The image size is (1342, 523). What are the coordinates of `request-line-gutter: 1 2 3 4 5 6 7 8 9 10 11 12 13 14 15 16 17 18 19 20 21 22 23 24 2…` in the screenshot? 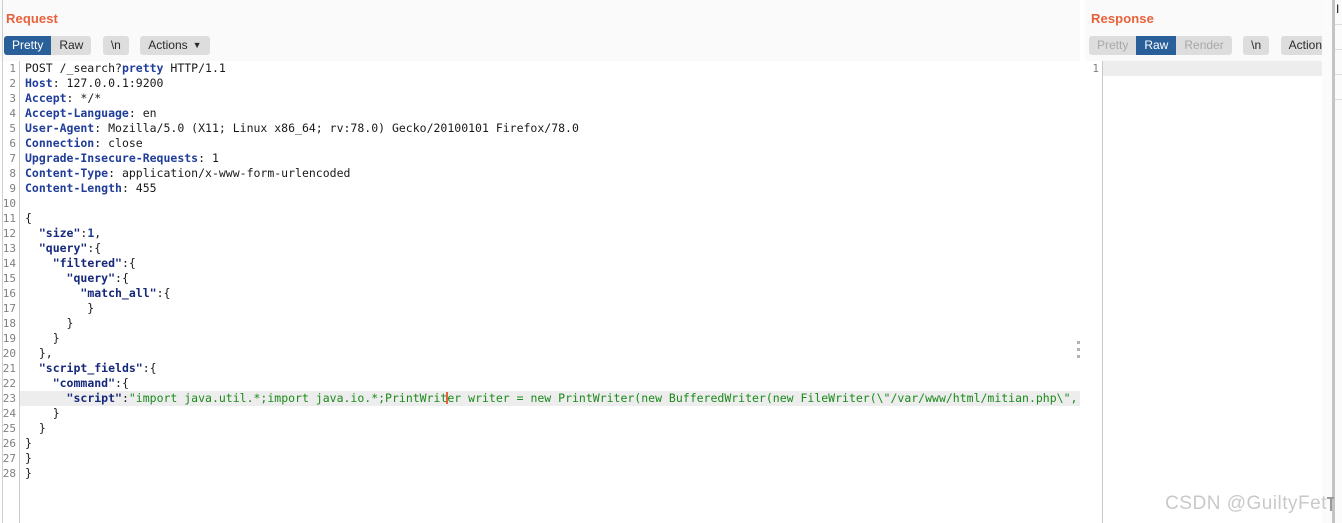 It's located at (10, 292).